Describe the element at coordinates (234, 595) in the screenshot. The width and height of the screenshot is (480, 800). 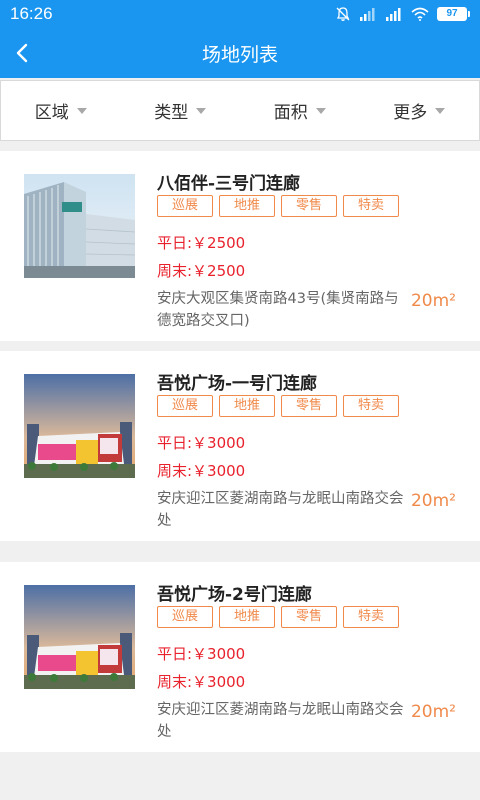
I see `venue-name: 吾悦广场-2号门连廊` at that location.